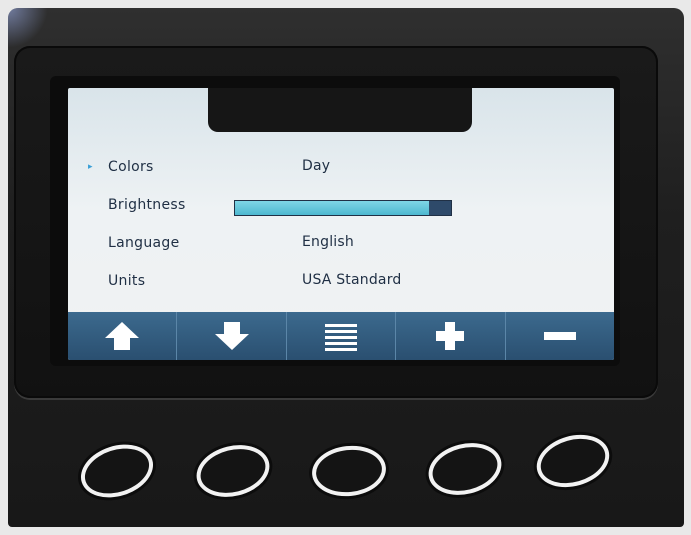 The height and width of the screenshot is (535, 691). I want to click on menu-label-colors: Colors, so click(131, 167).